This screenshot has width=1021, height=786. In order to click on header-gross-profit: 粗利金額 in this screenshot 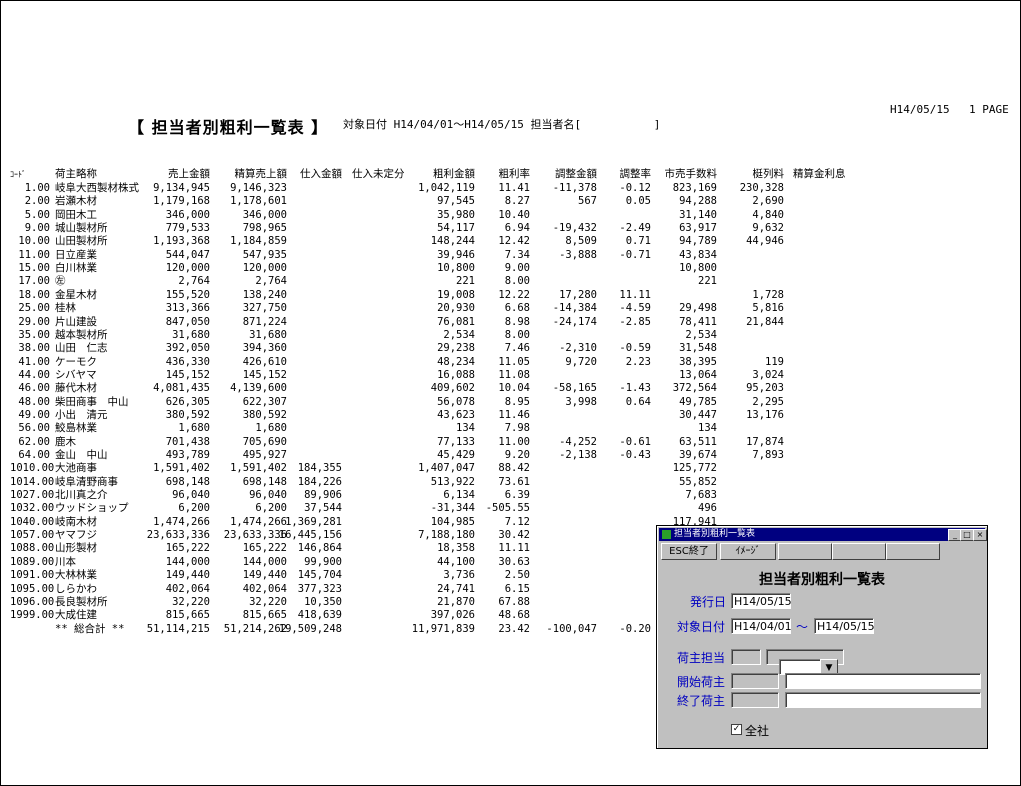, I will do `click(454, 174)`.